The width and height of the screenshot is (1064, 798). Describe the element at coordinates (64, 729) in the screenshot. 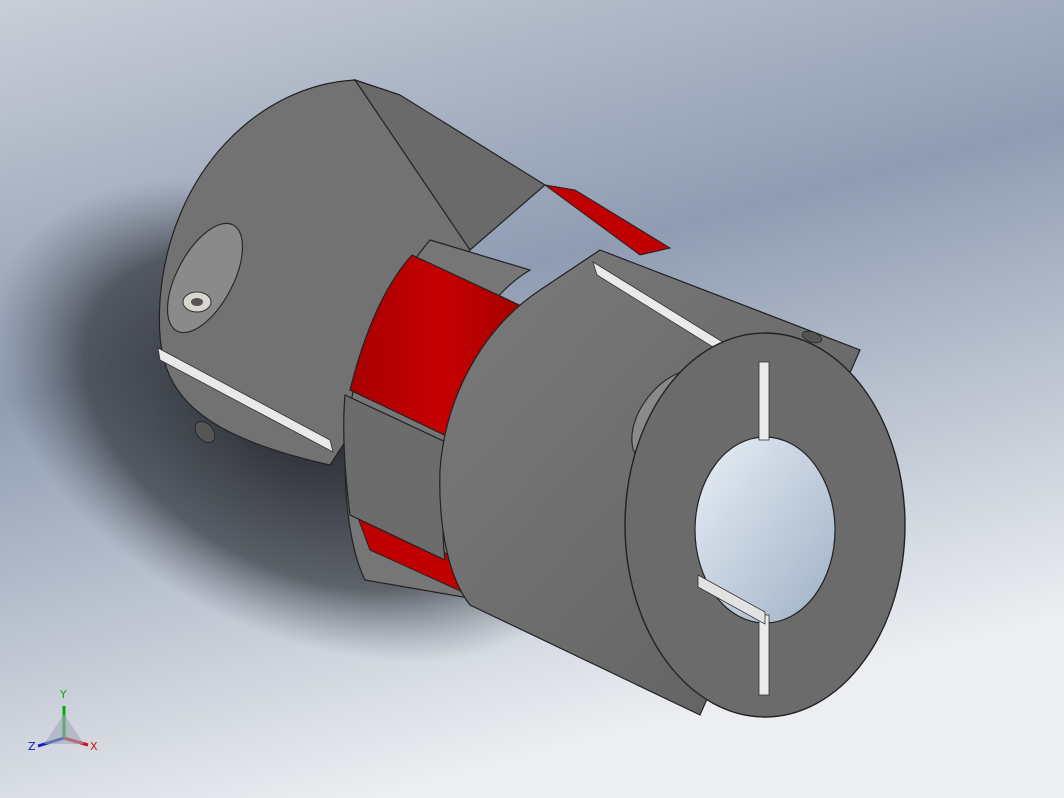

I see `triad-base-icon` at that location.